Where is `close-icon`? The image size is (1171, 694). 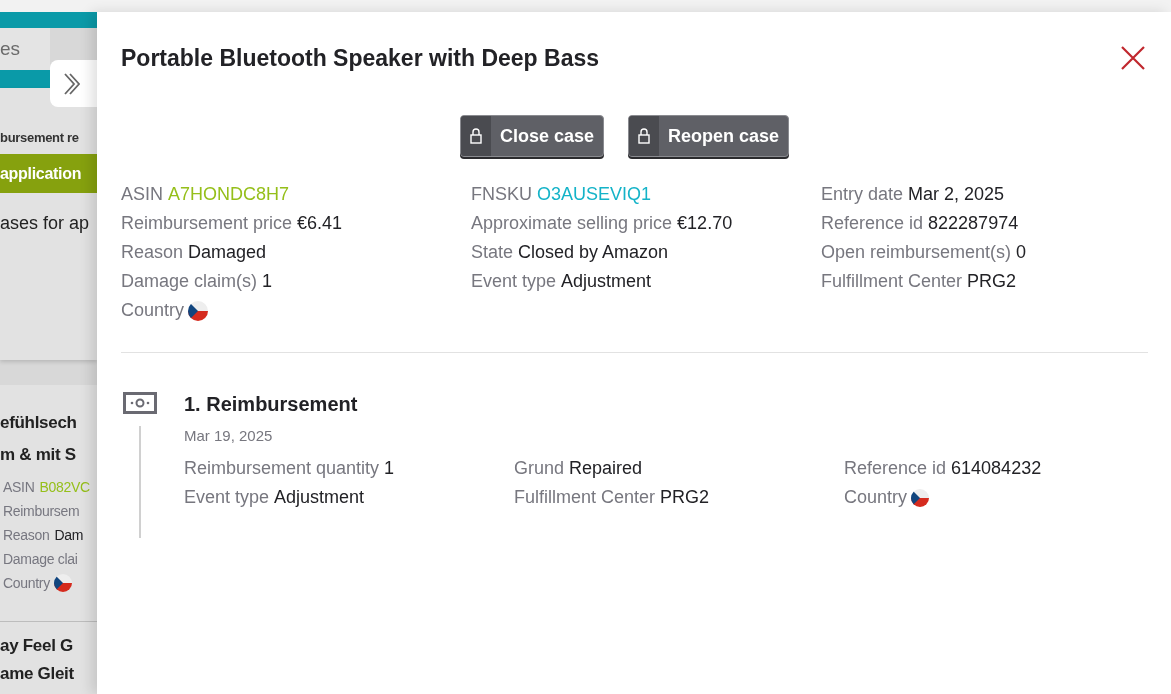 close-icon is located at coordinates (1133, 58).